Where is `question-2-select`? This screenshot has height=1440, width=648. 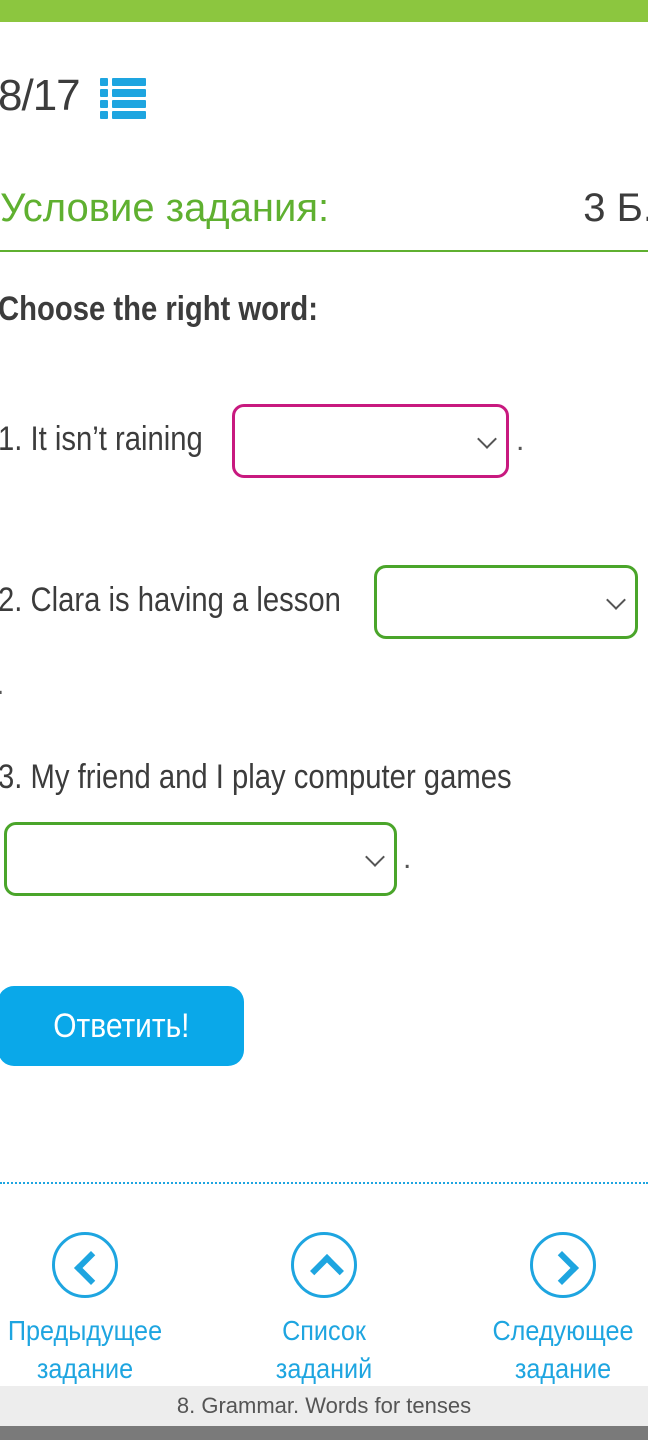 question-2-select is located at coordinates (506, 602).